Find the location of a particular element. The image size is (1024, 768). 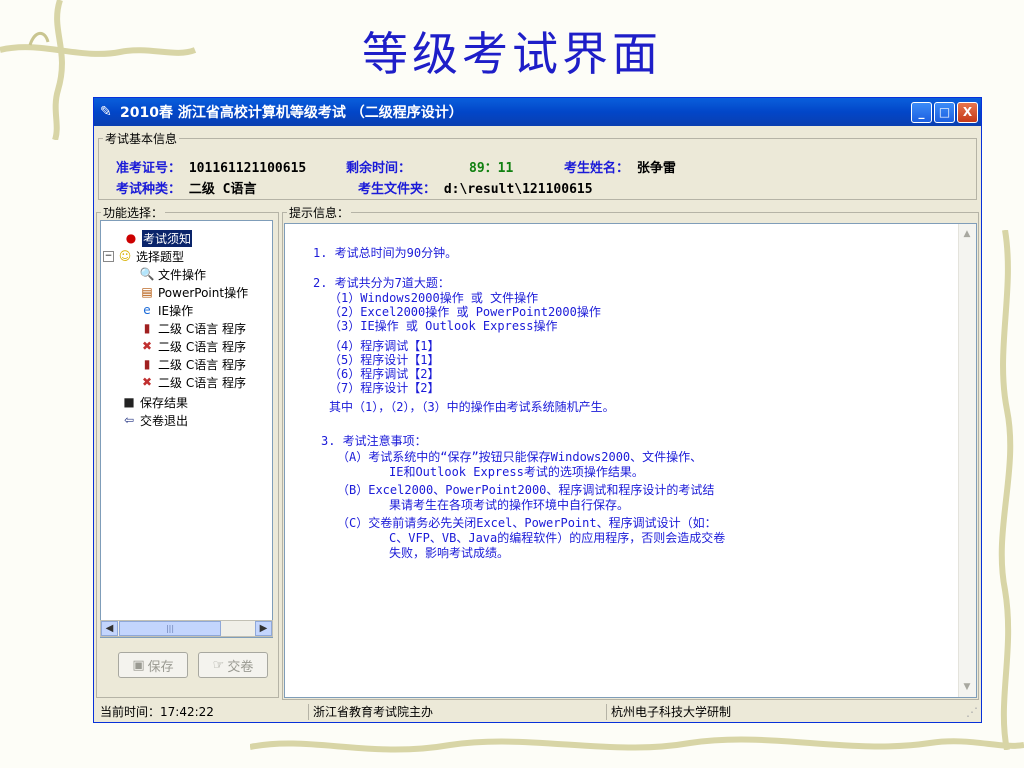

tree-horizontal-scrollbar: ◀ ||| ▶ is located at coordinates (186, 628).